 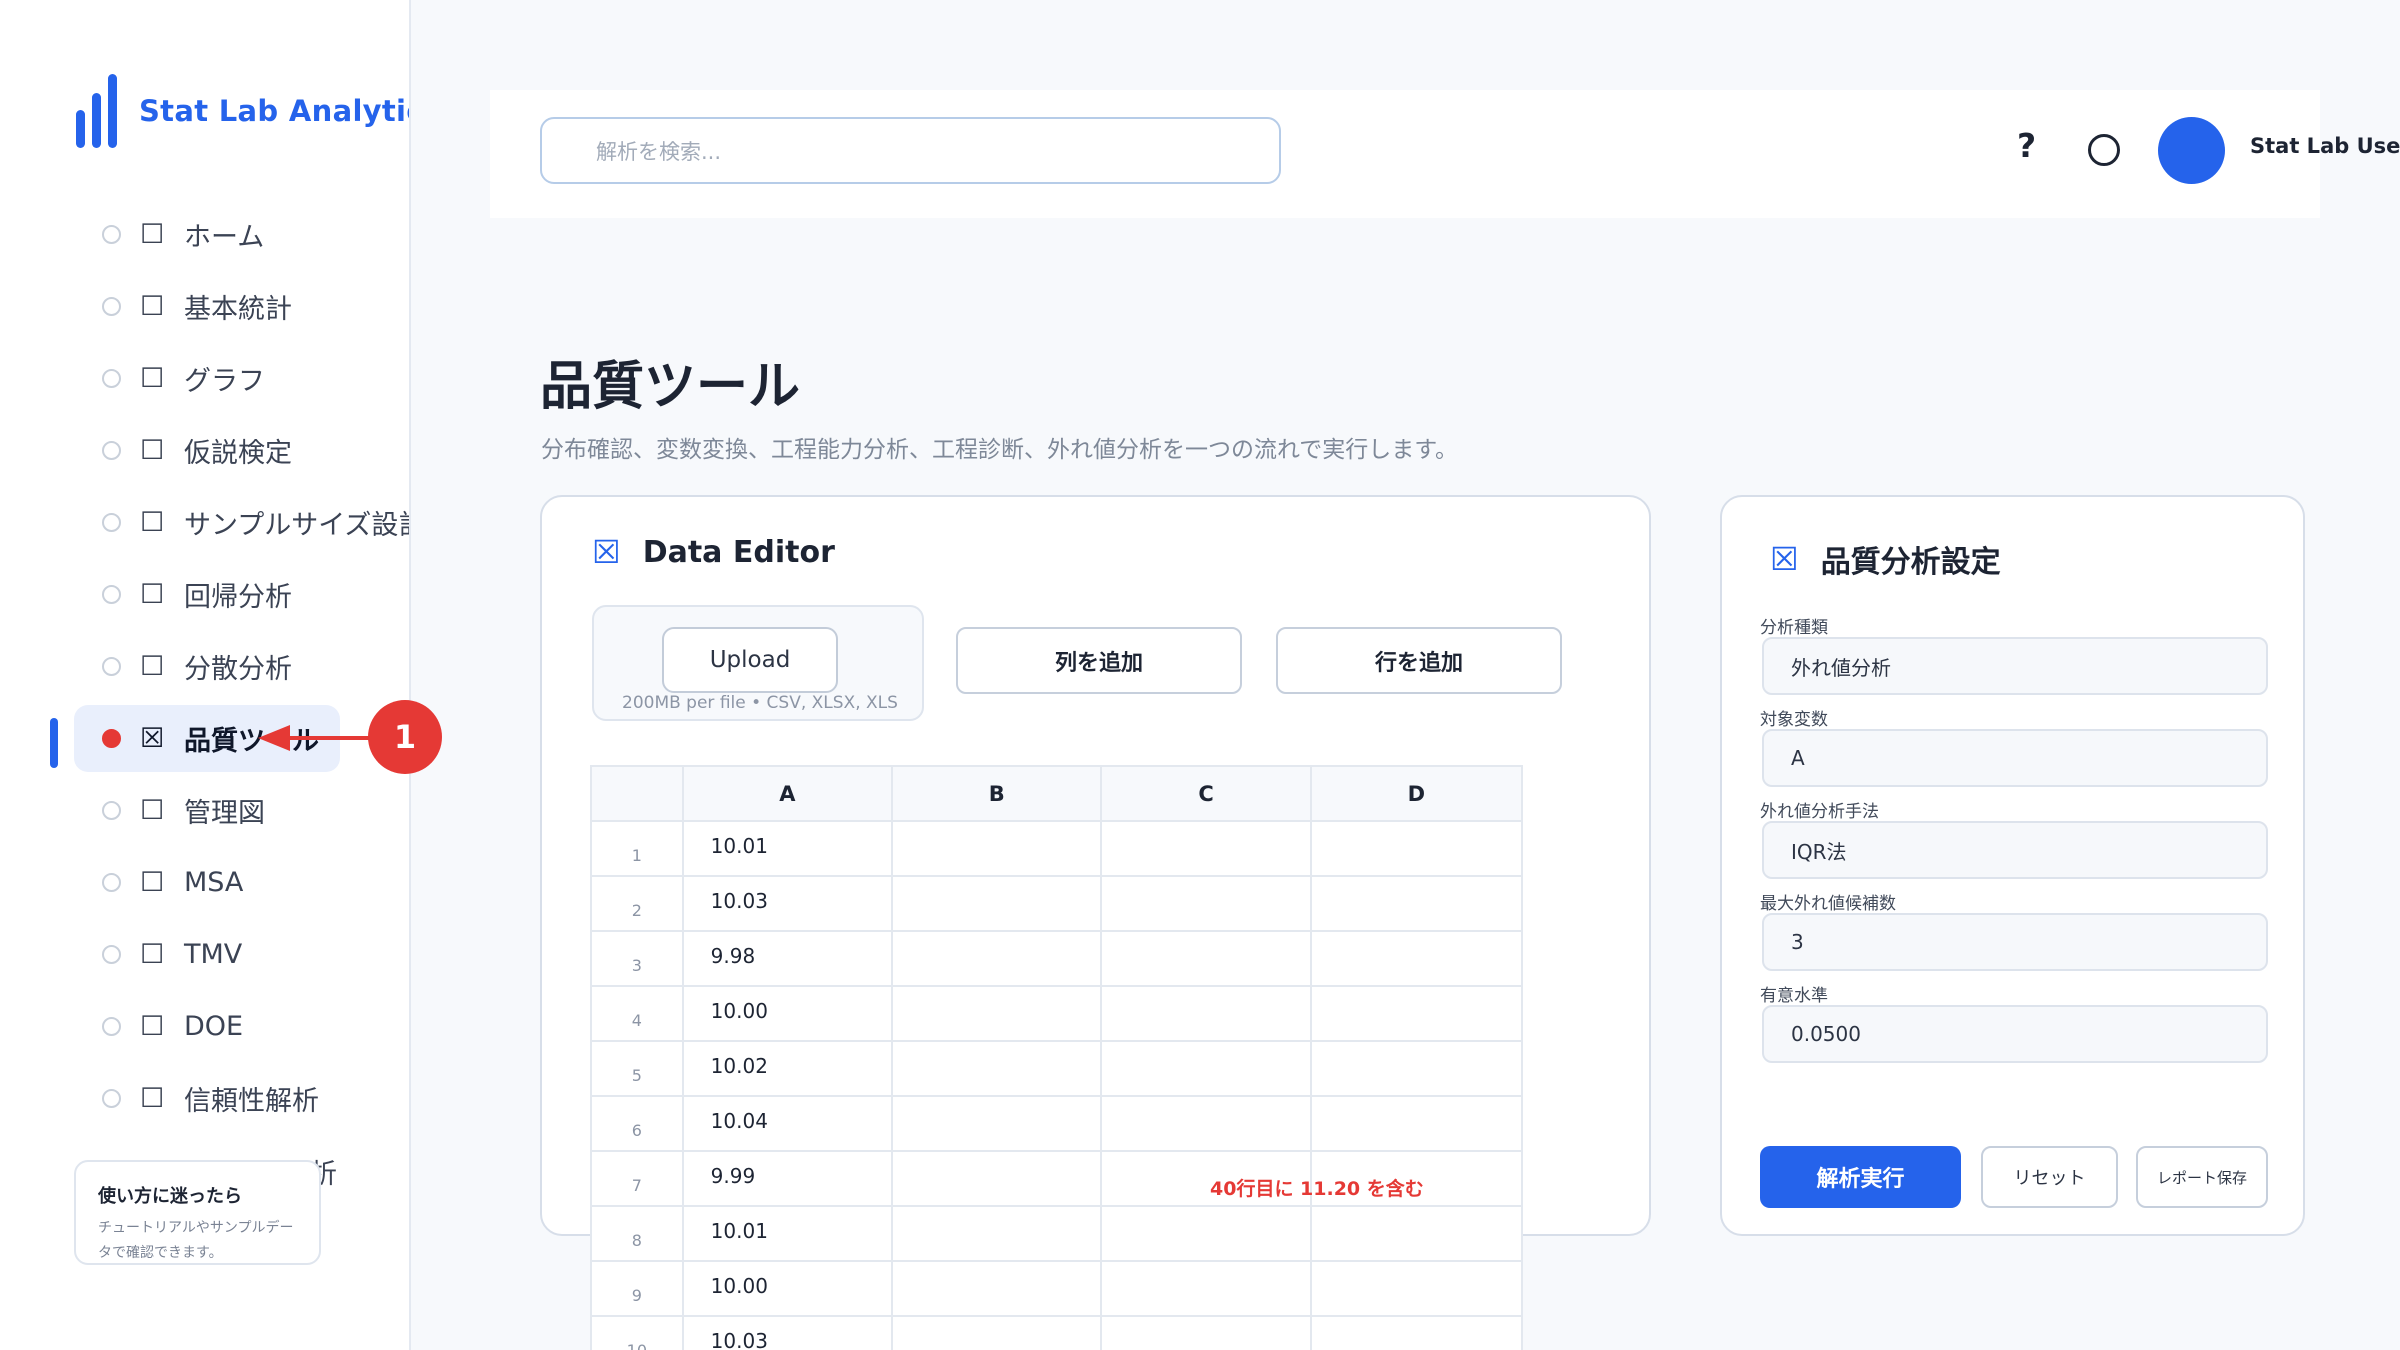 I want to click on column-header-d: D, so click(x=1416, y=793).